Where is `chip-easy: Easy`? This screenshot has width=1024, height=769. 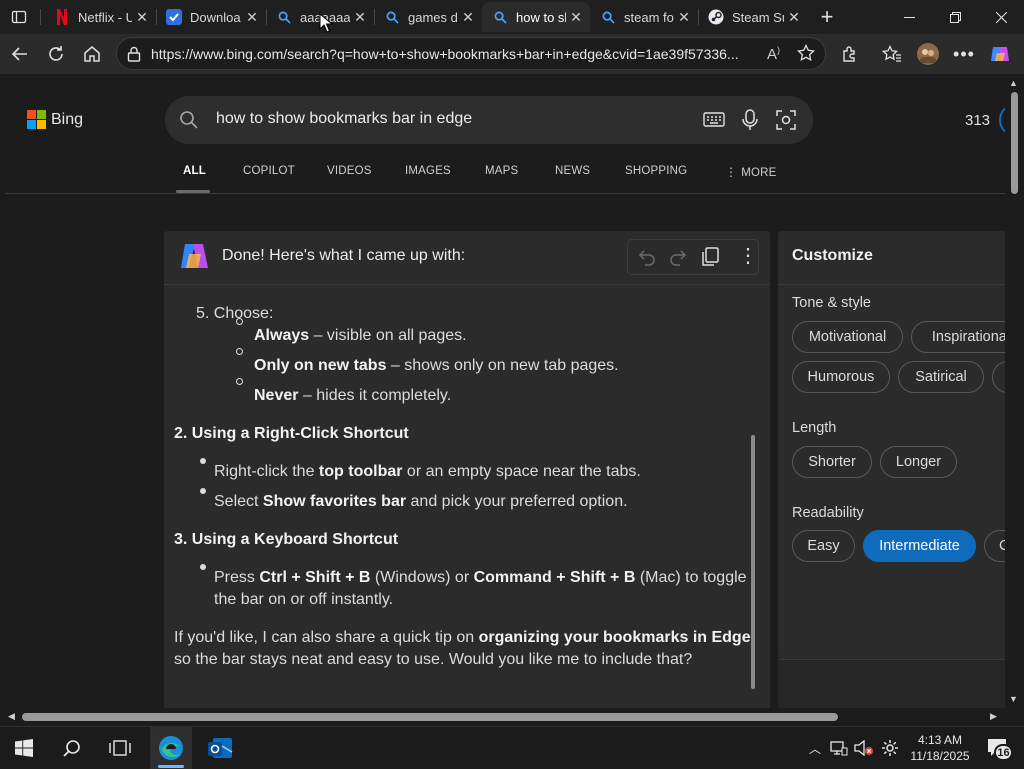 chip-easy: Easy is located at coordinates (823, 546).